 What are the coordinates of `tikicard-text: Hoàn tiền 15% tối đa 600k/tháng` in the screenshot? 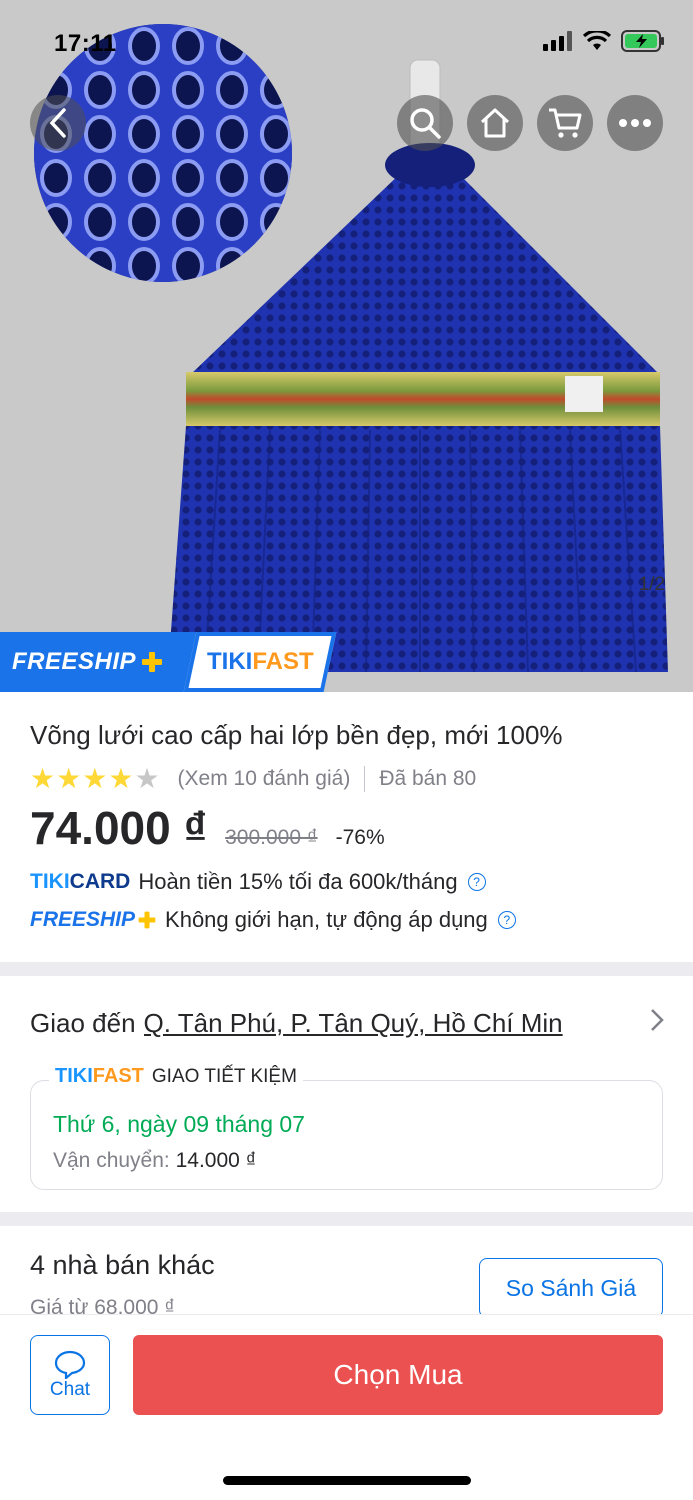 It's located at (298, 881).